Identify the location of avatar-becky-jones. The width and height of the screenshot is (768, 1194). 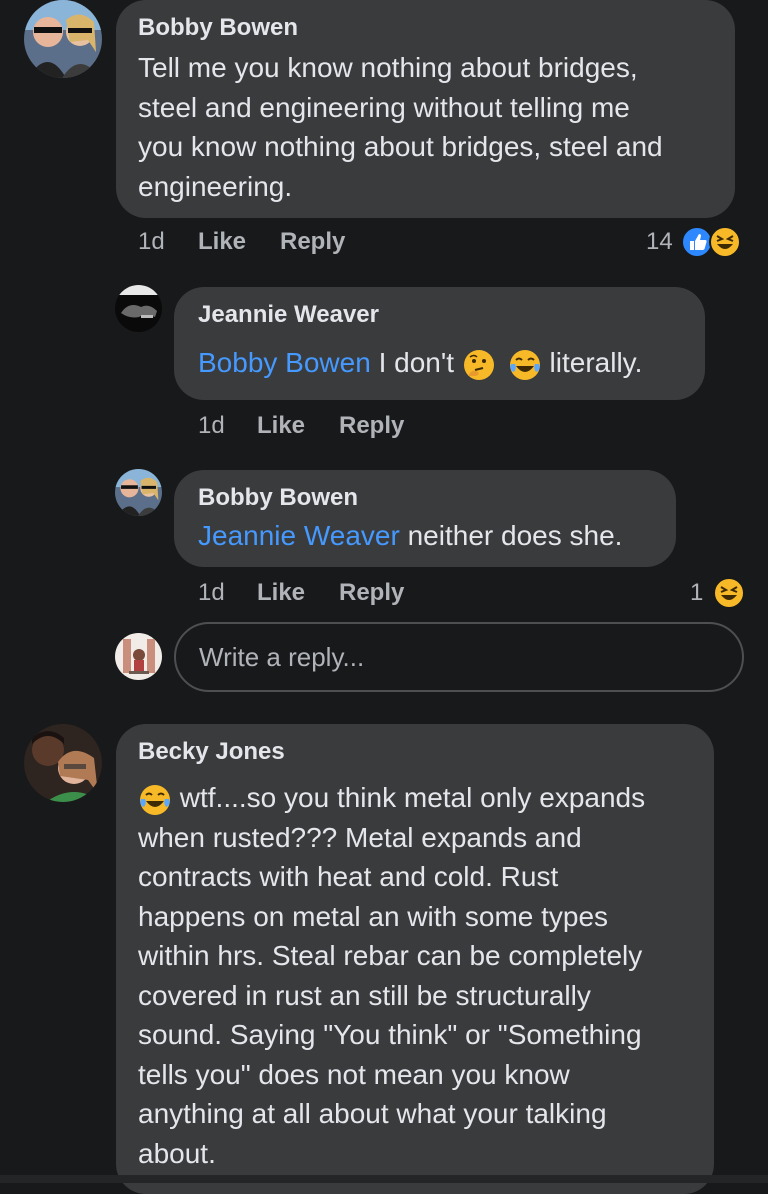
(63, 763).